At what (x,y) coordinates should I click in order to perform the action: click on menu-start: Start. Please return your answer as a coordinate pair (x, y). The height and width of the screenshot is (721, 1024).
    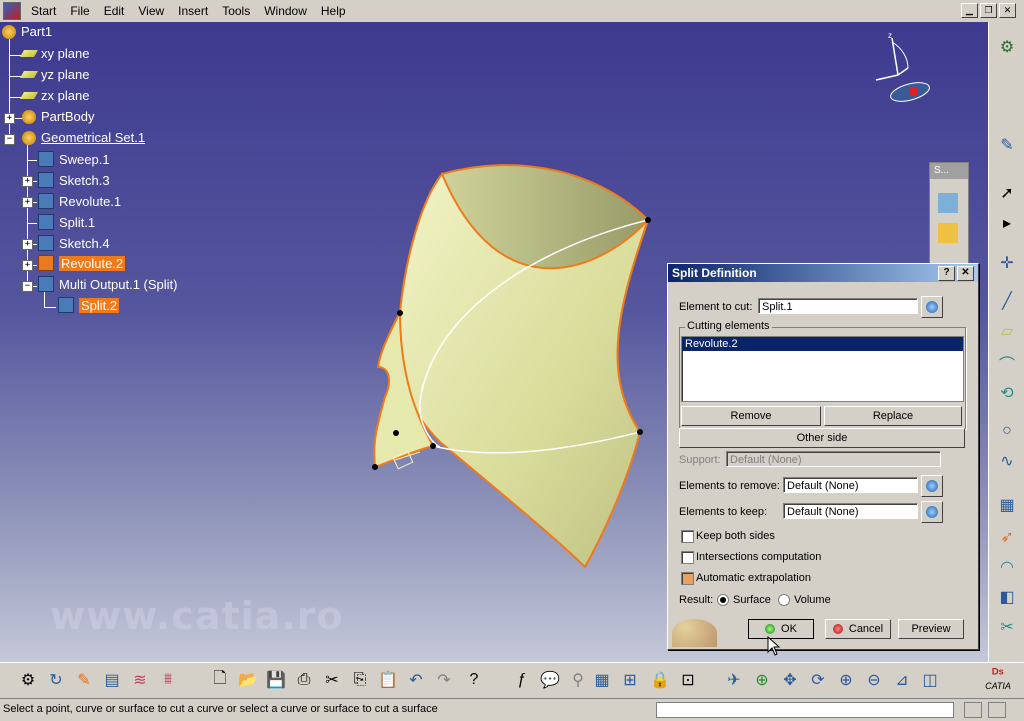
    Looking at the image, I should click on (43, 11).